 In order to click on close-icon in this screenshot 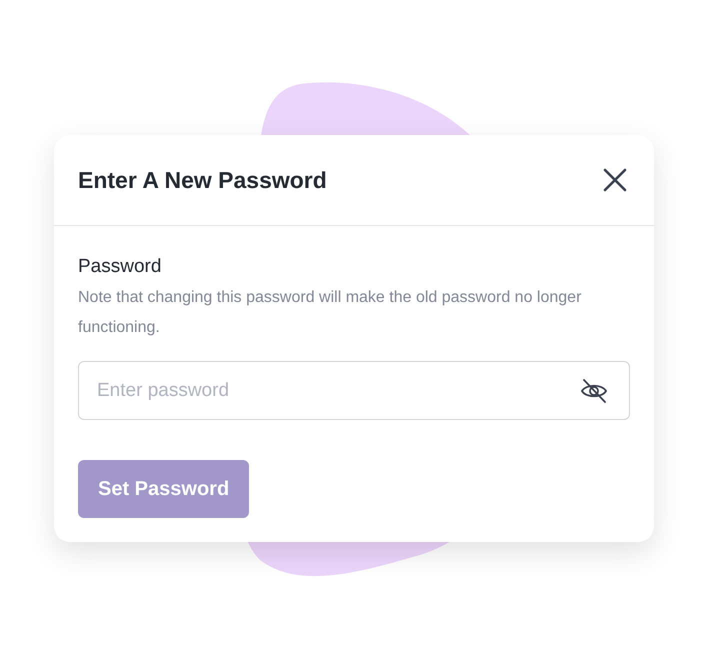, I will do `click(615, 180)`.